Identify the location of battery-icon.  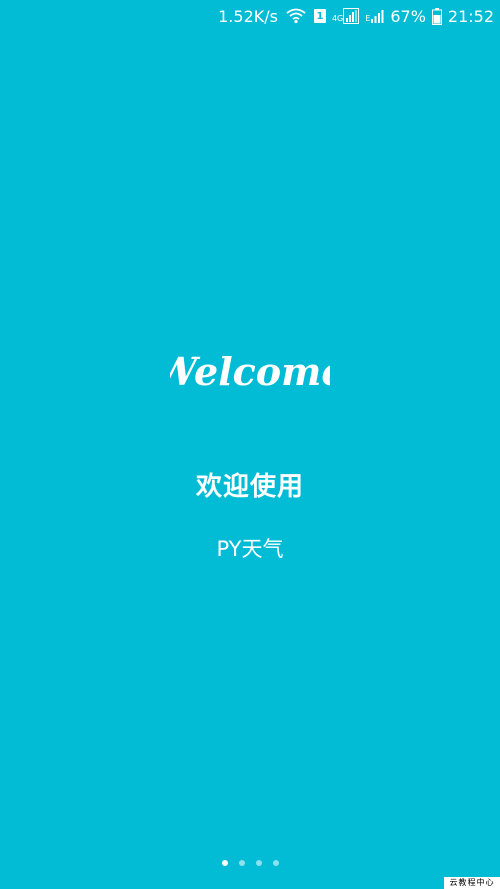
(436, 16).